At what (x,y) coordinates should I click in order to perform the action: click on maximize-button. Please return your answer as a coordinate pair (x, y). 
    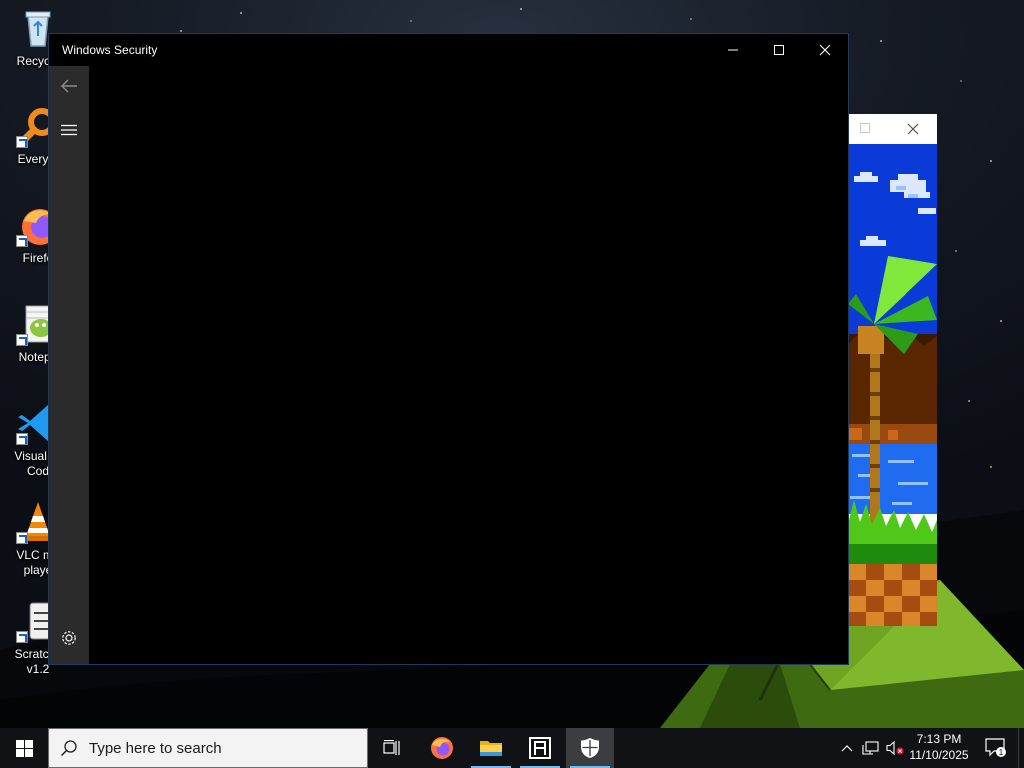
    Looking at the image, I should click on (779, 50).